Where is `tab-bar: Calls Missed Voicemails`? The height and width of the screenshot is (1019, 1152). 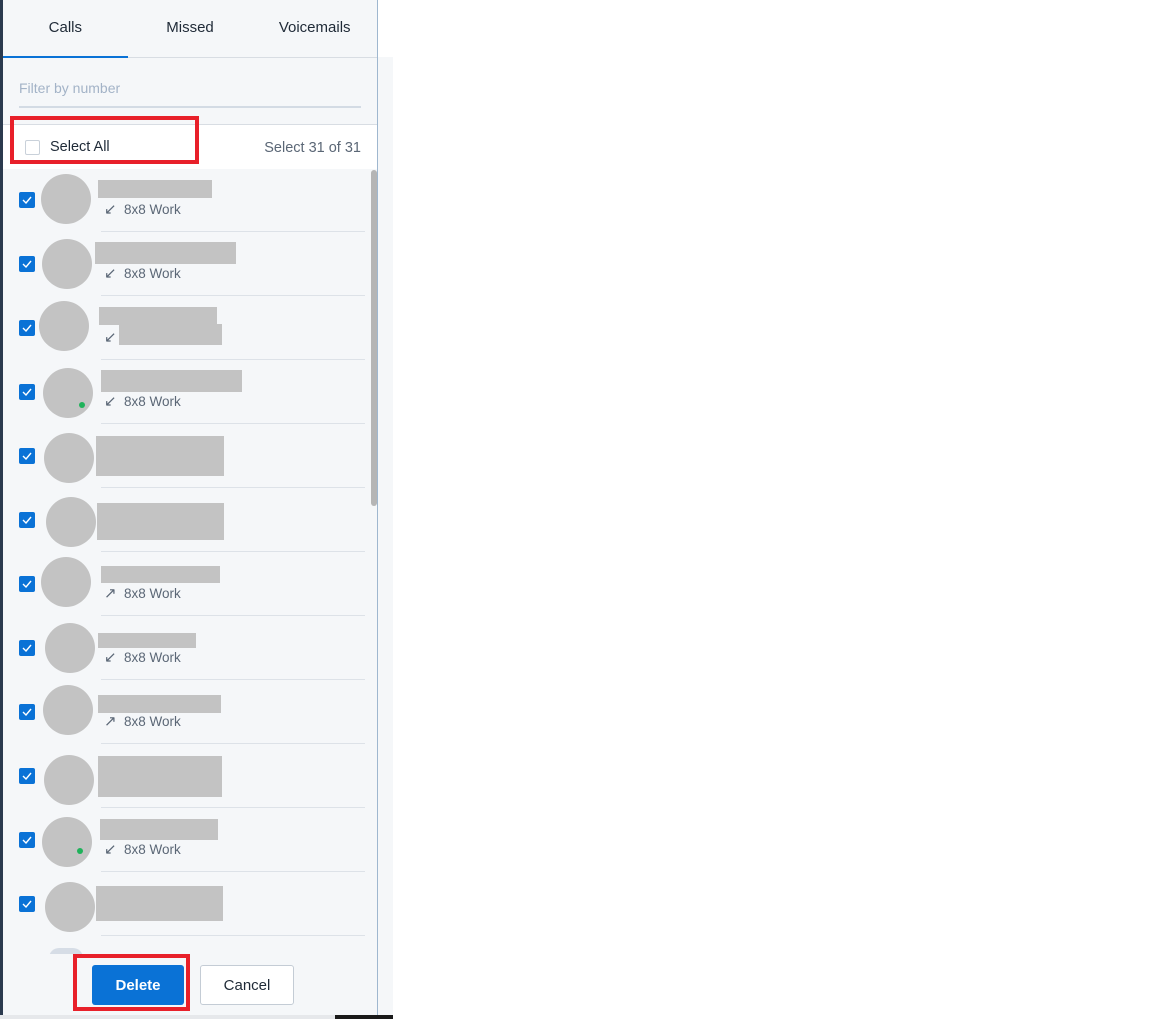 tab-bar: Calls Missed Voicemails is located at coordinates (190, 29).